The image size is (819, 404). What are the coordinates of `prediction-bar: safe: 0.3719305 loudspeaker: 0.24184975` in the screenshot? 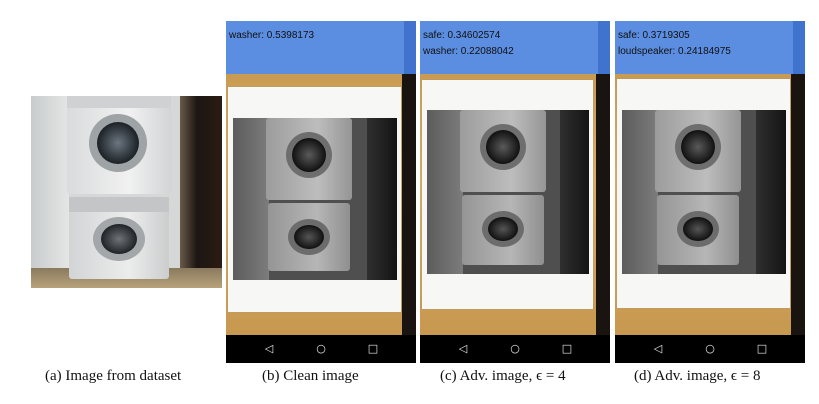 It's located at (710, 47).